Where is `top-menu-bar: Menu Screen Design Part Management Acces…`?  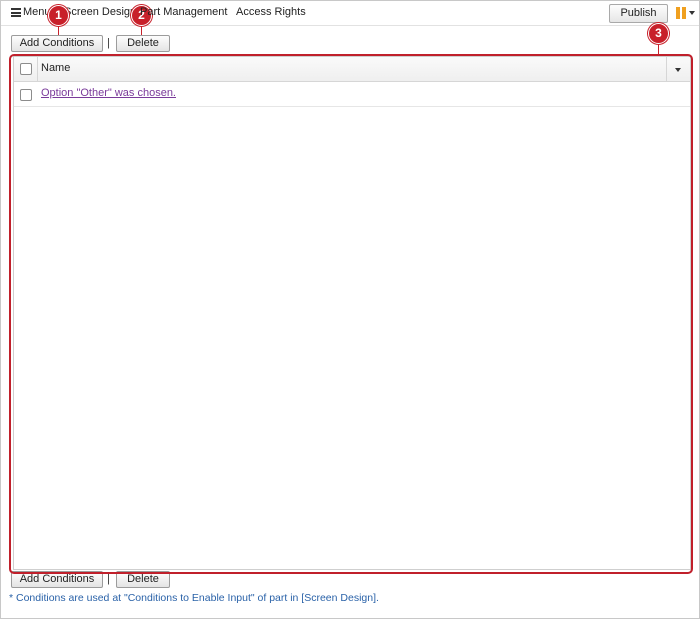 top-menu-bar: Menu Screen Design Part Management Acces… is located at coordinates (350, 13).